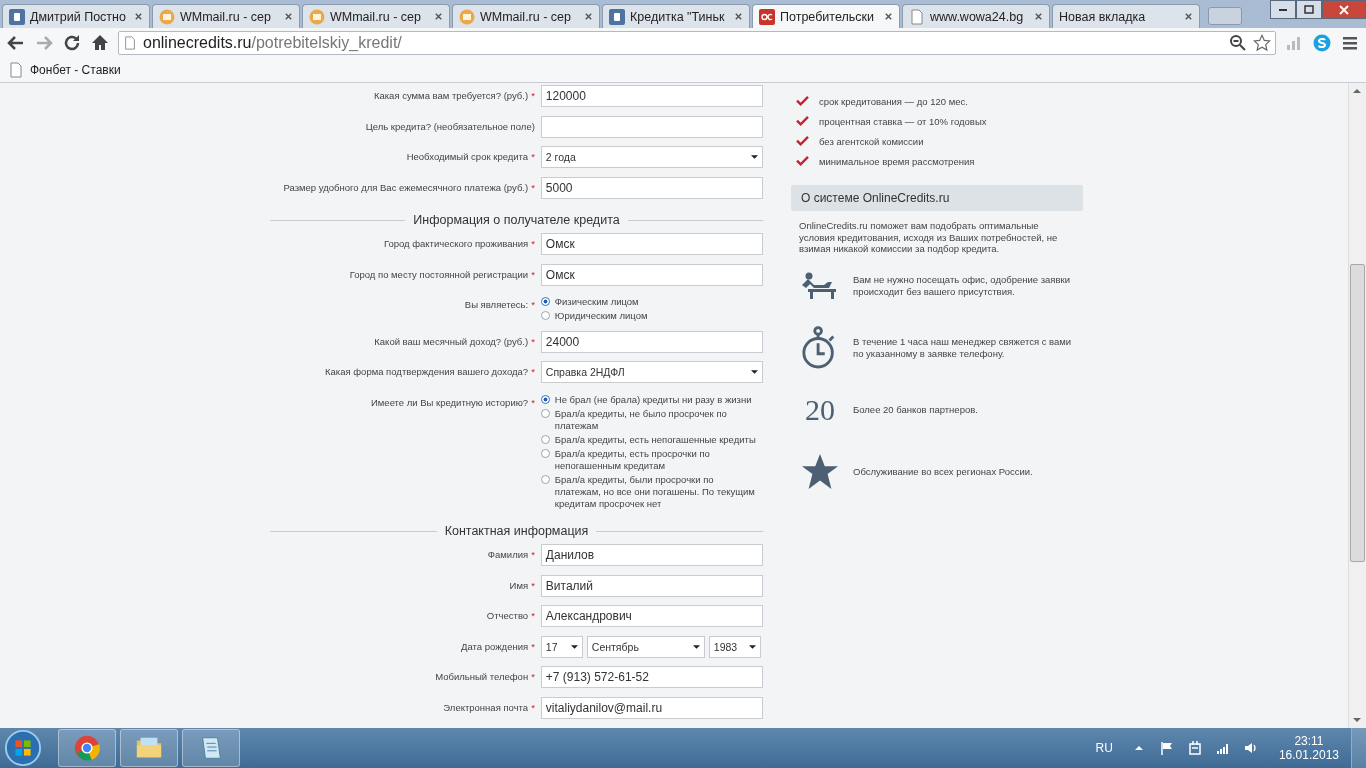 This screenshot has width=1366, height=768. Describe the element at coordinates (451, 95) in the screenshot. I see `field-label: Какая сумма вам требуется? (руб.)` at that location.